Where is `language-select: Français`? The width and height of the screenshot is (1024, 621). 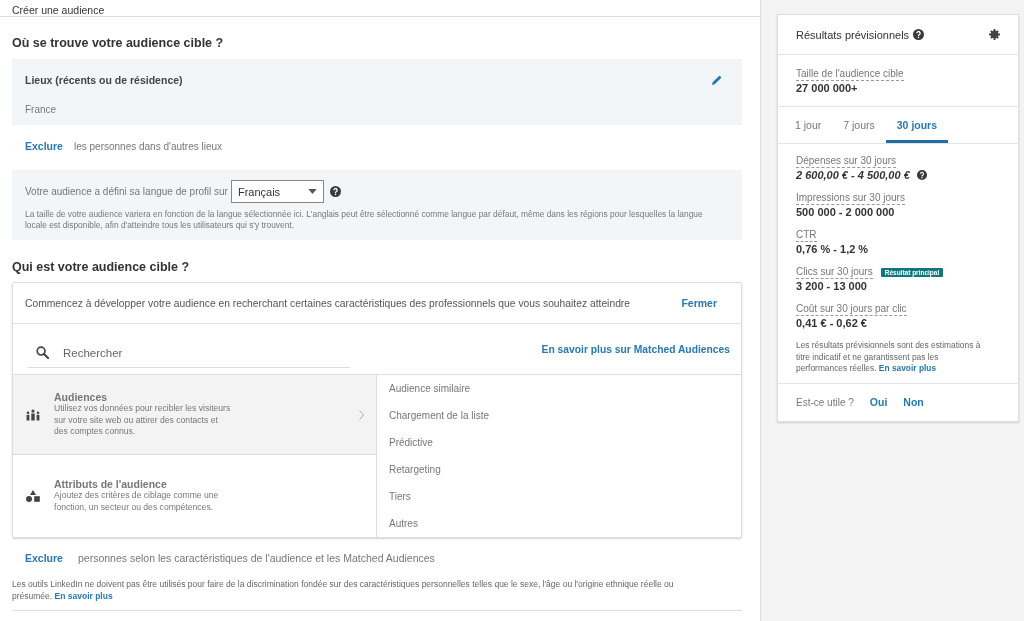
language-select: Français is located at coordinates (277, 191).